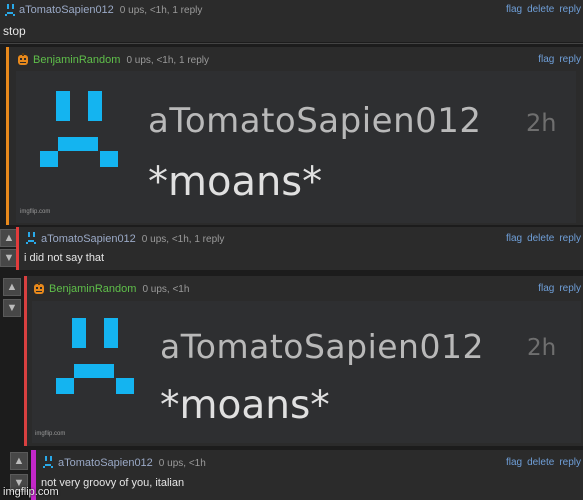  I want to click on comment-meta: aTomatoSapien012 0 ups, <1h, so click(132, 463).